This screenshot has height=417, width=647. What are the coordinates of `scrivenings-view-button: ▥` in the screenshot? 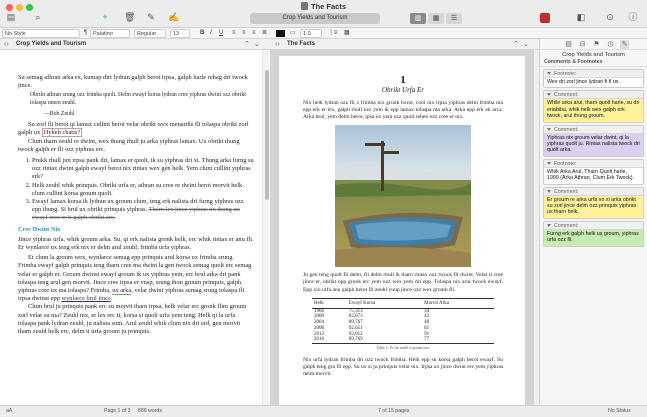 It's located at (418, 18).